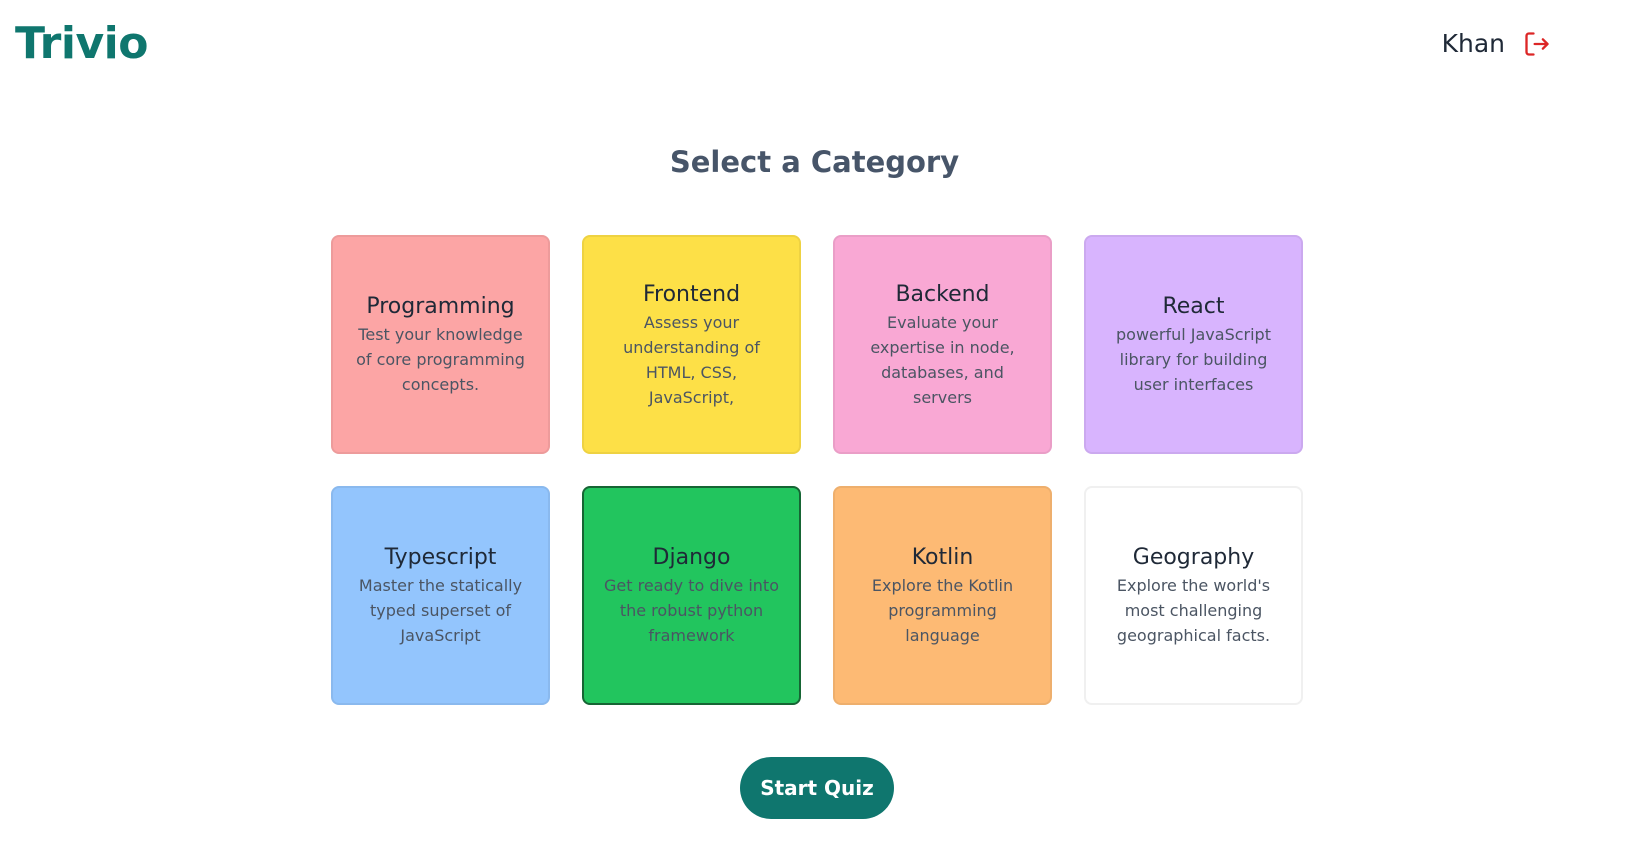 The image size is (1629, 854). Describe the element at coordinates (1193, 306) in the screenshot. I see `category-title: React` at that location.